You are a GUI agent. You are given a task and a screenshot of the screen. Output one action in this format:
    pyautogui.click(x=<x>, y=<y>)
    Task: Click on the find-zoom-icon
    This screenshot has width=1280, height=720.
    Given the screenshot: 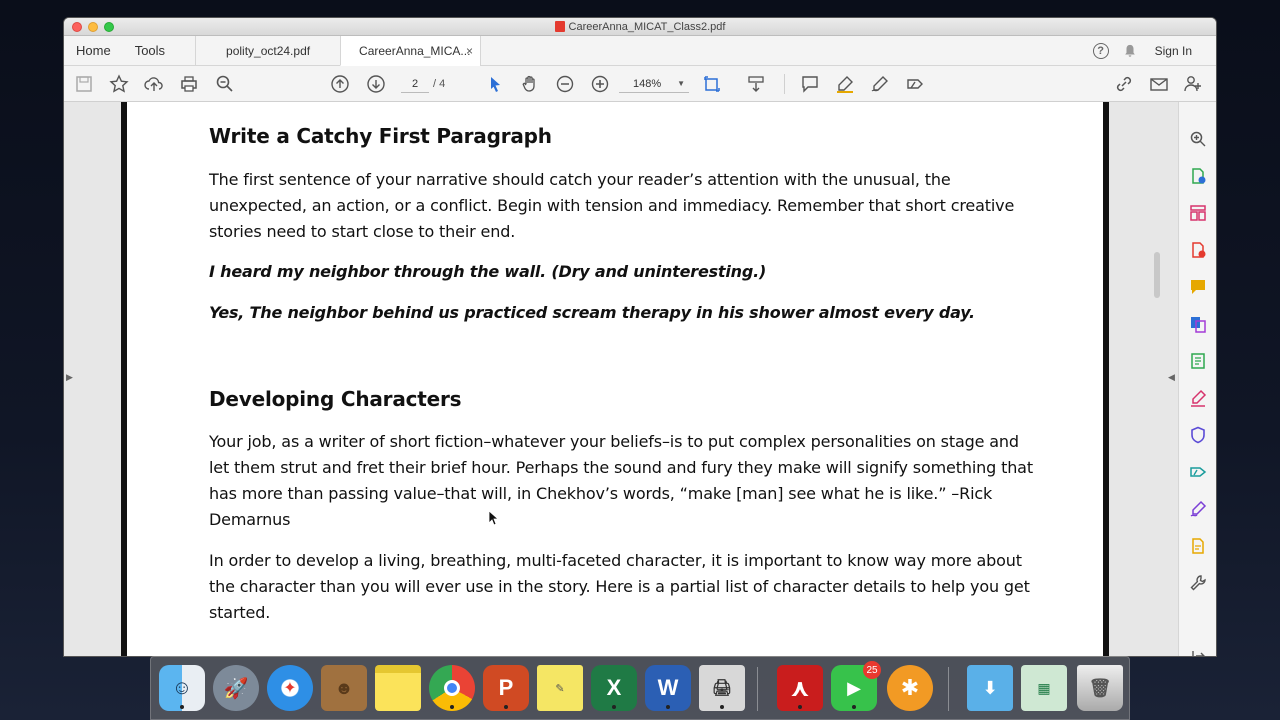 What is the action you would take?
    pyautogui.click(x=225, y=84)
    